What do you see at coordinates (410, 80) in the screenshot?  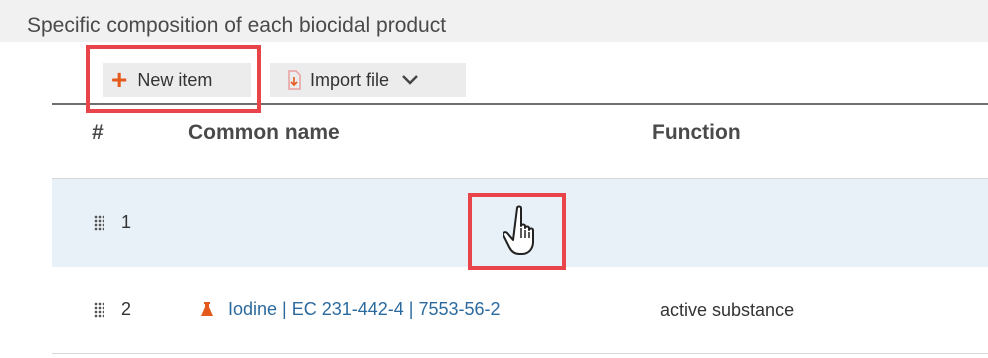 I see `chevron-down-icon` at bounding box center [410, 80].